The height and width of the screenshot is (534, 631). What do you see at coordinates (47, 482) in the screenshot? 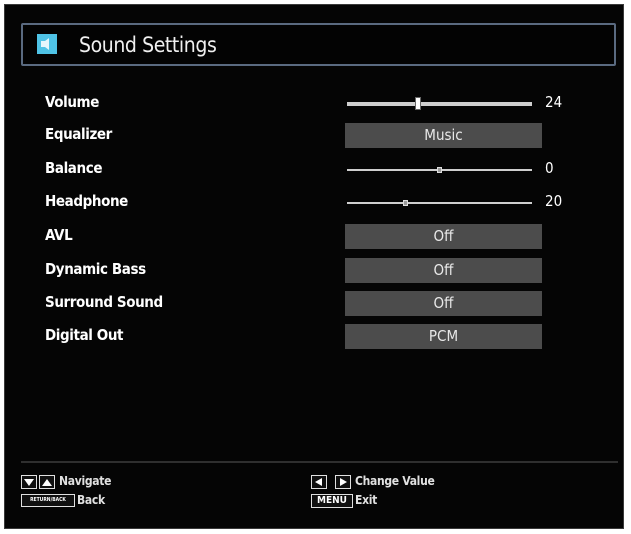
I see `up-arrow-key-icon` at bounding box center [47, 482].